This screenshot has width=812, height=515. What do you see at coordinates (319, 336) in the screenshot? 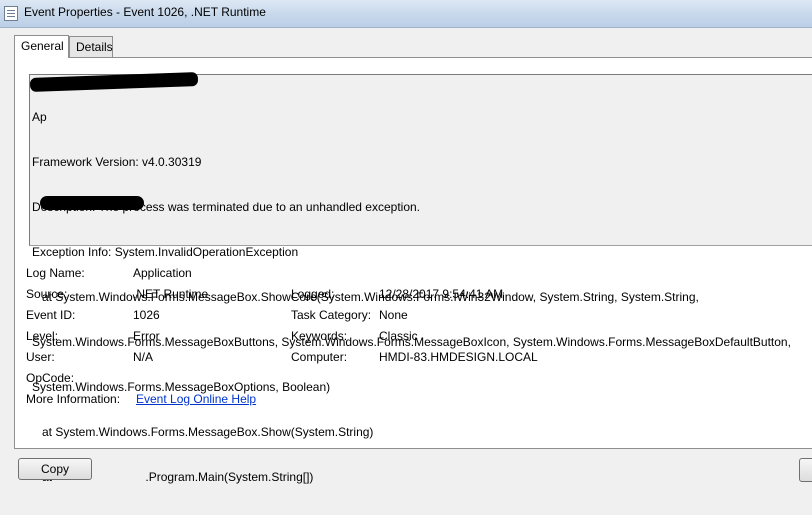
I see `keywords-label: Keywords:` at bounding box center [319, 336].